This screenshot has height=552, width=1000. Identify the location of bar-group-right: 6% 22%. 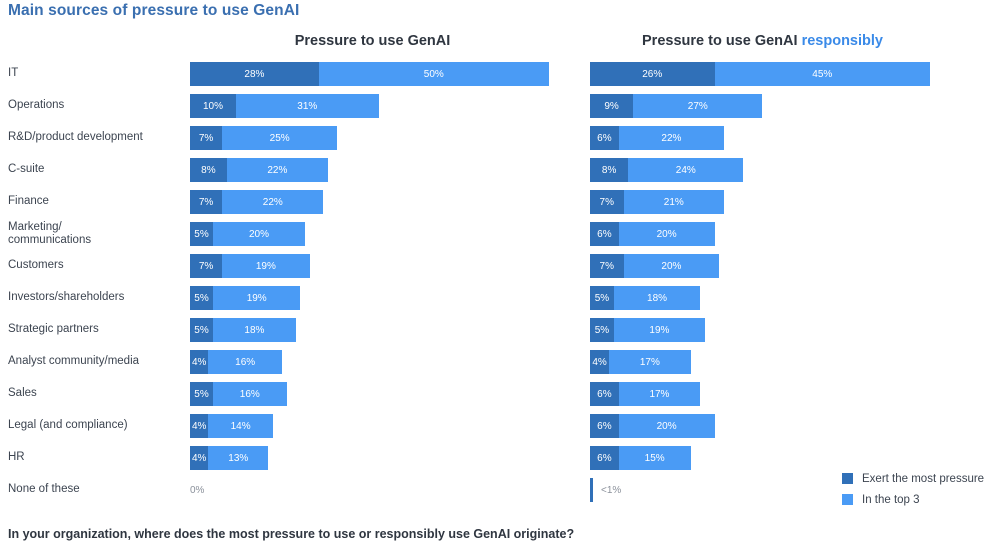
(657, 138).